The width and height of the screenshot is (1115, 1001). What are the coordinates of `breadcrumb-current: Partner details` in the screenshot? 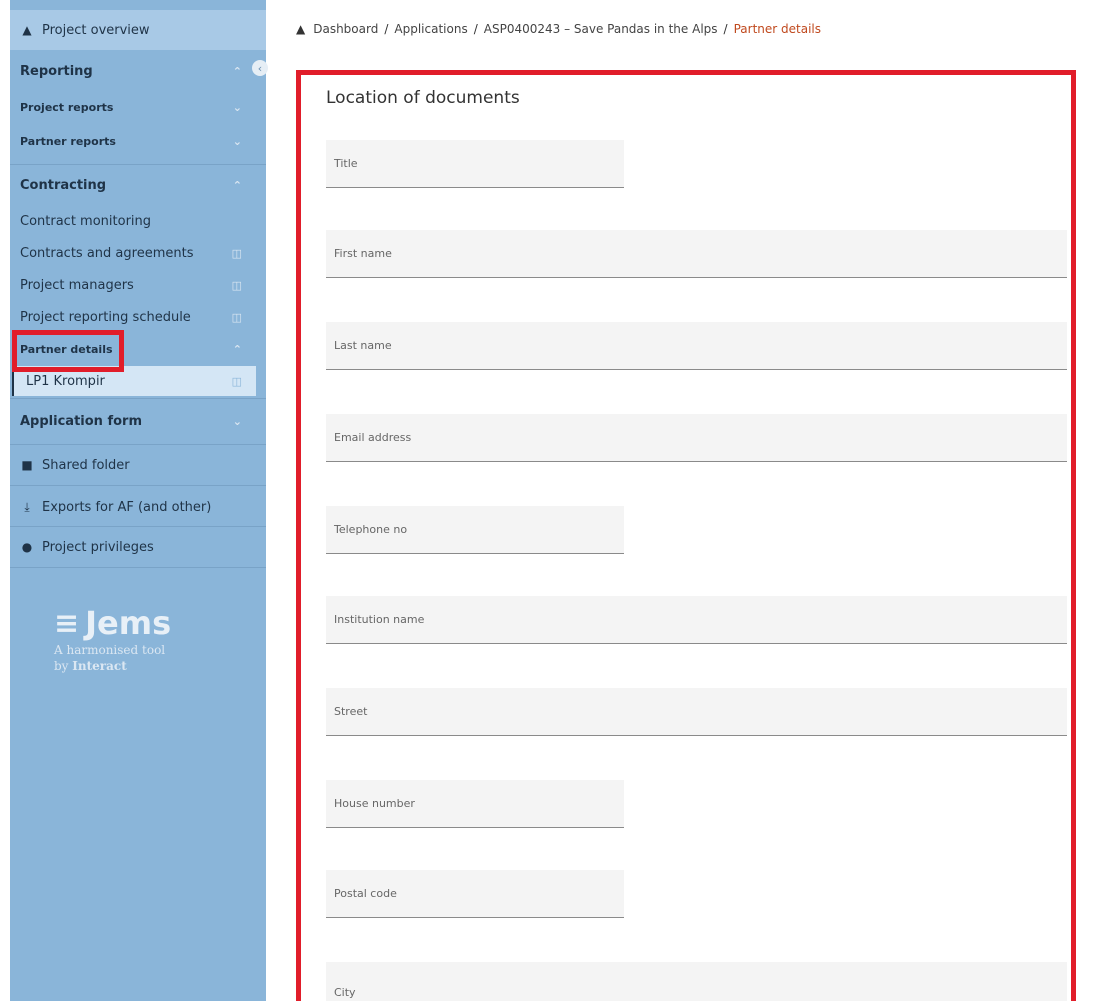 It's located at (777, 29).